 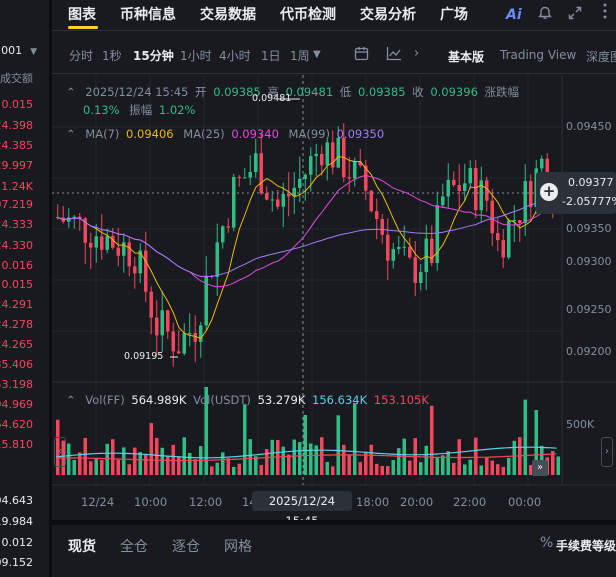 What do you see at coordinates (16, 404) in the screenshot?
I see `book-value: 94.969` at bounding box center [16, 404].